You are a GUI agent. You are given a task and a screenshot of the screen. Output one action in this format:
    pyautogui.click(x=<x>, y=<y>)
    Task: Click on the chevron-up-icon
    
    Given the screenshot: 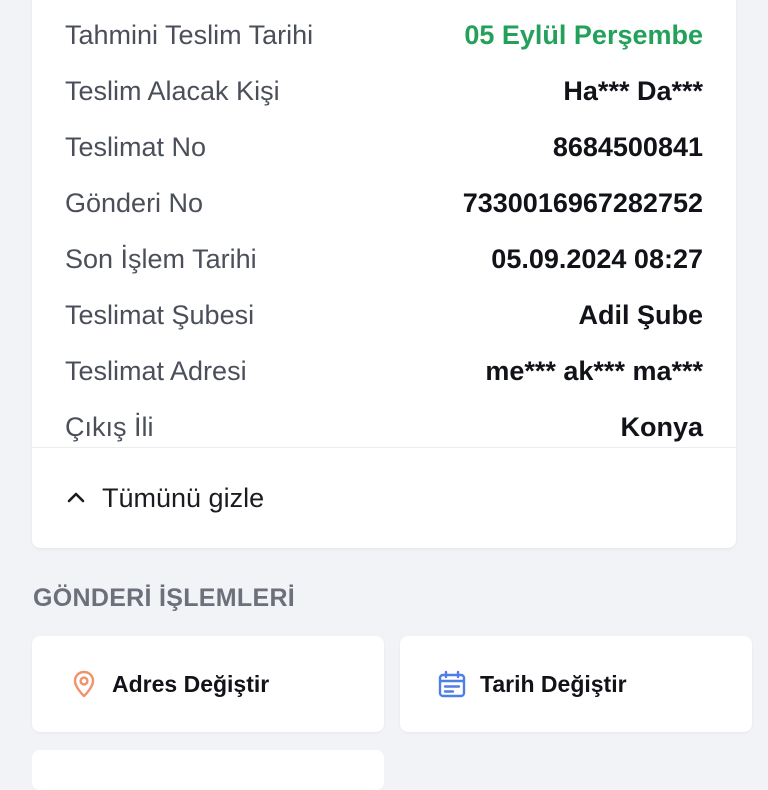 What is the action you would take?
    pyautogui.click(x=76, y=497)
    